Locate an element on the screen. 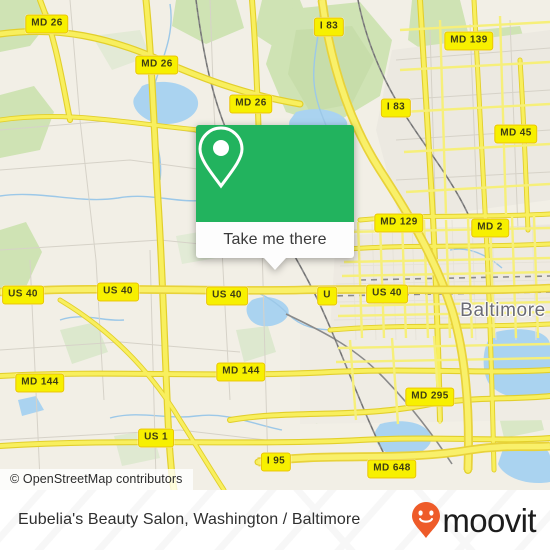  route-shield: MD 45 is located at coordinates (516, 134).